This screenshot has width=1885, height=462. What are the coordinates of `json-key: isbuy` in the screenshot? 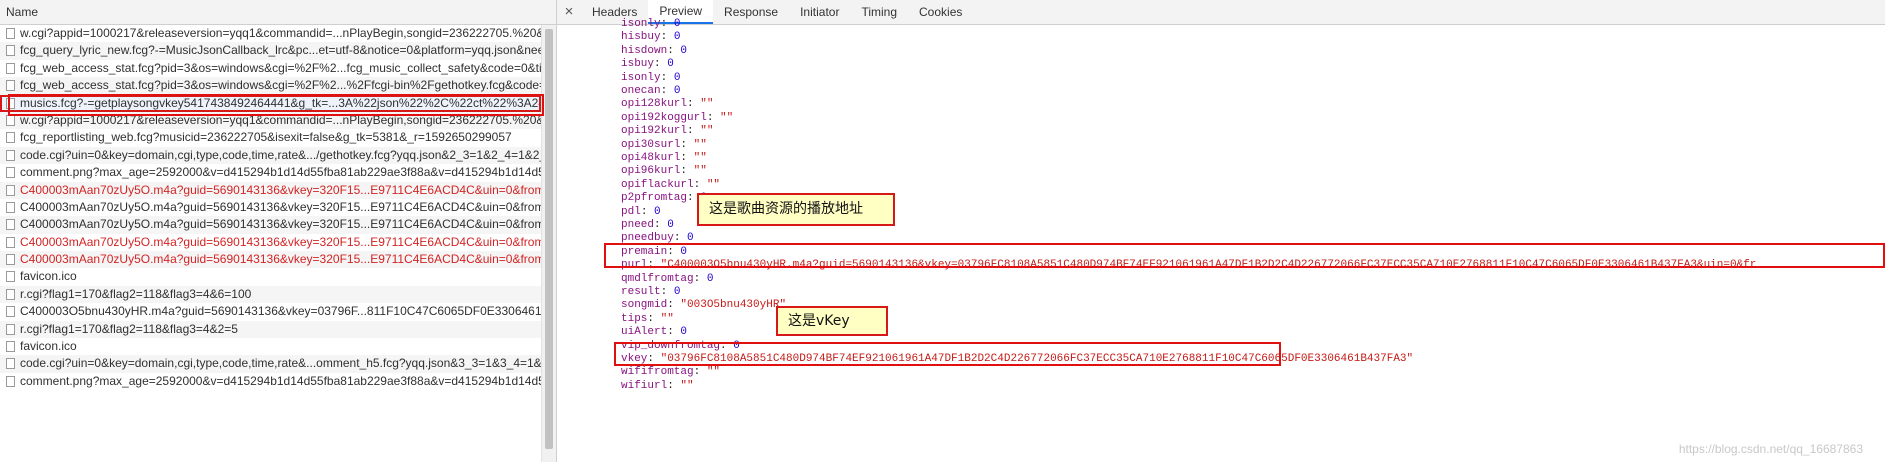 It's located at (638, 64).